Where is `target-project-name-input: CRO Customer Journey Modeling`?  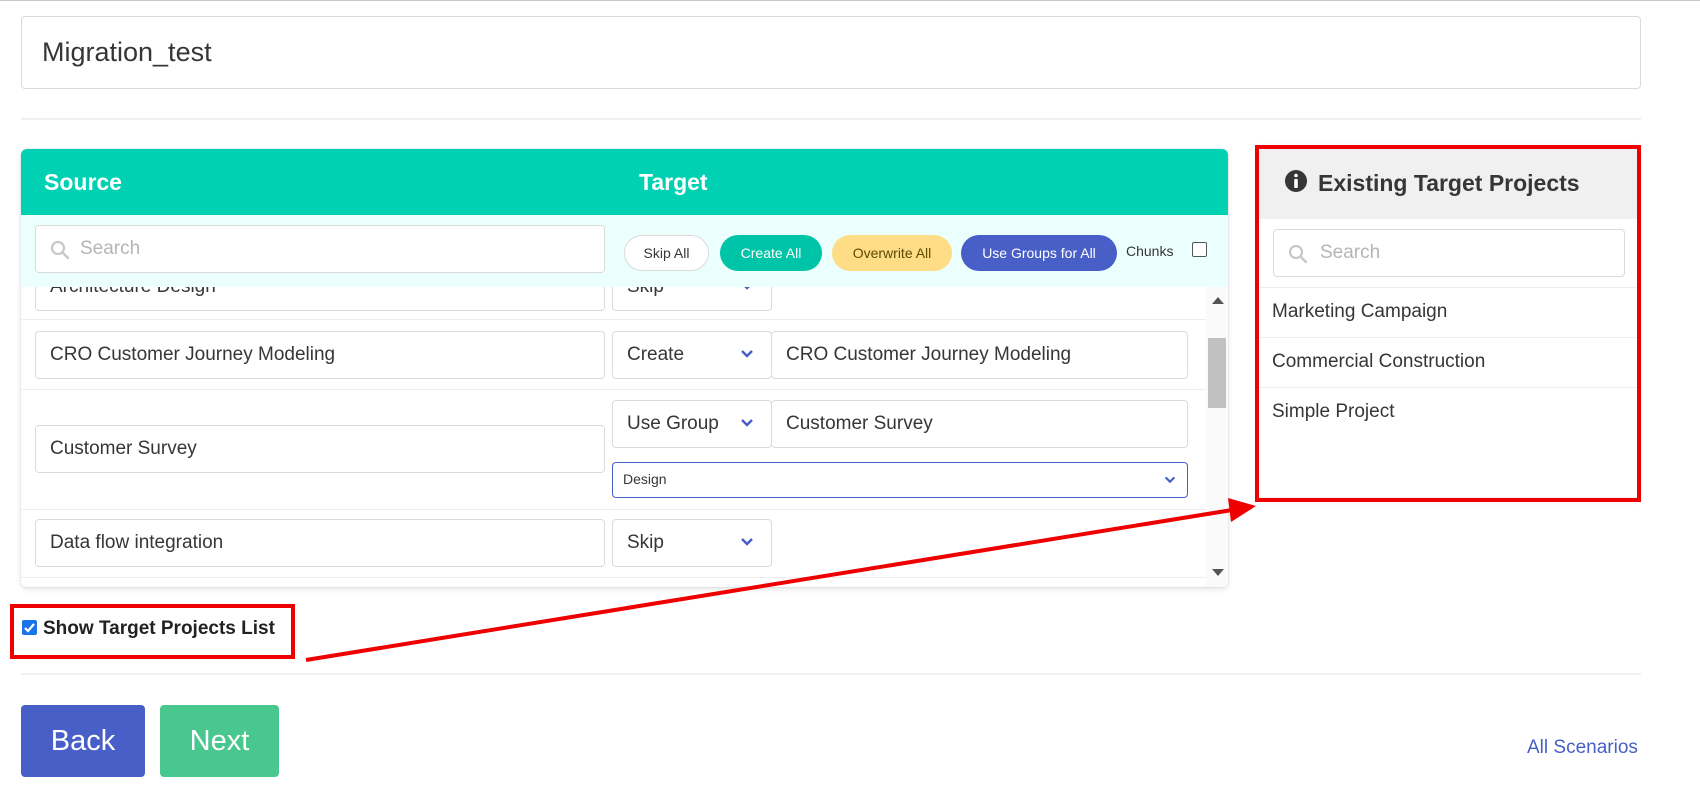 target-project-name-input: CRO Customer Journey Modeling is located at coordinates (979, 355).